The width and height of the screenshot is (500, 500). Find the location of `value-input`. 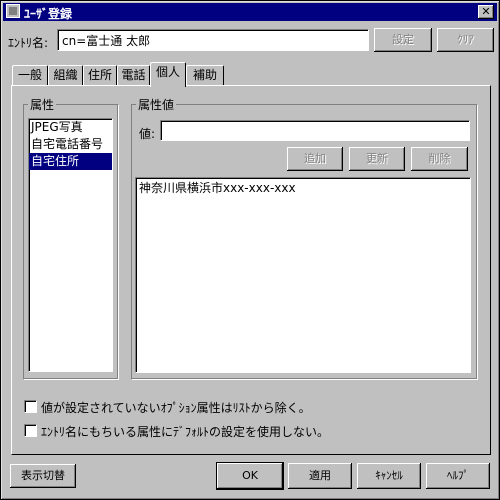

value-input is located at coordinates (315, 130).